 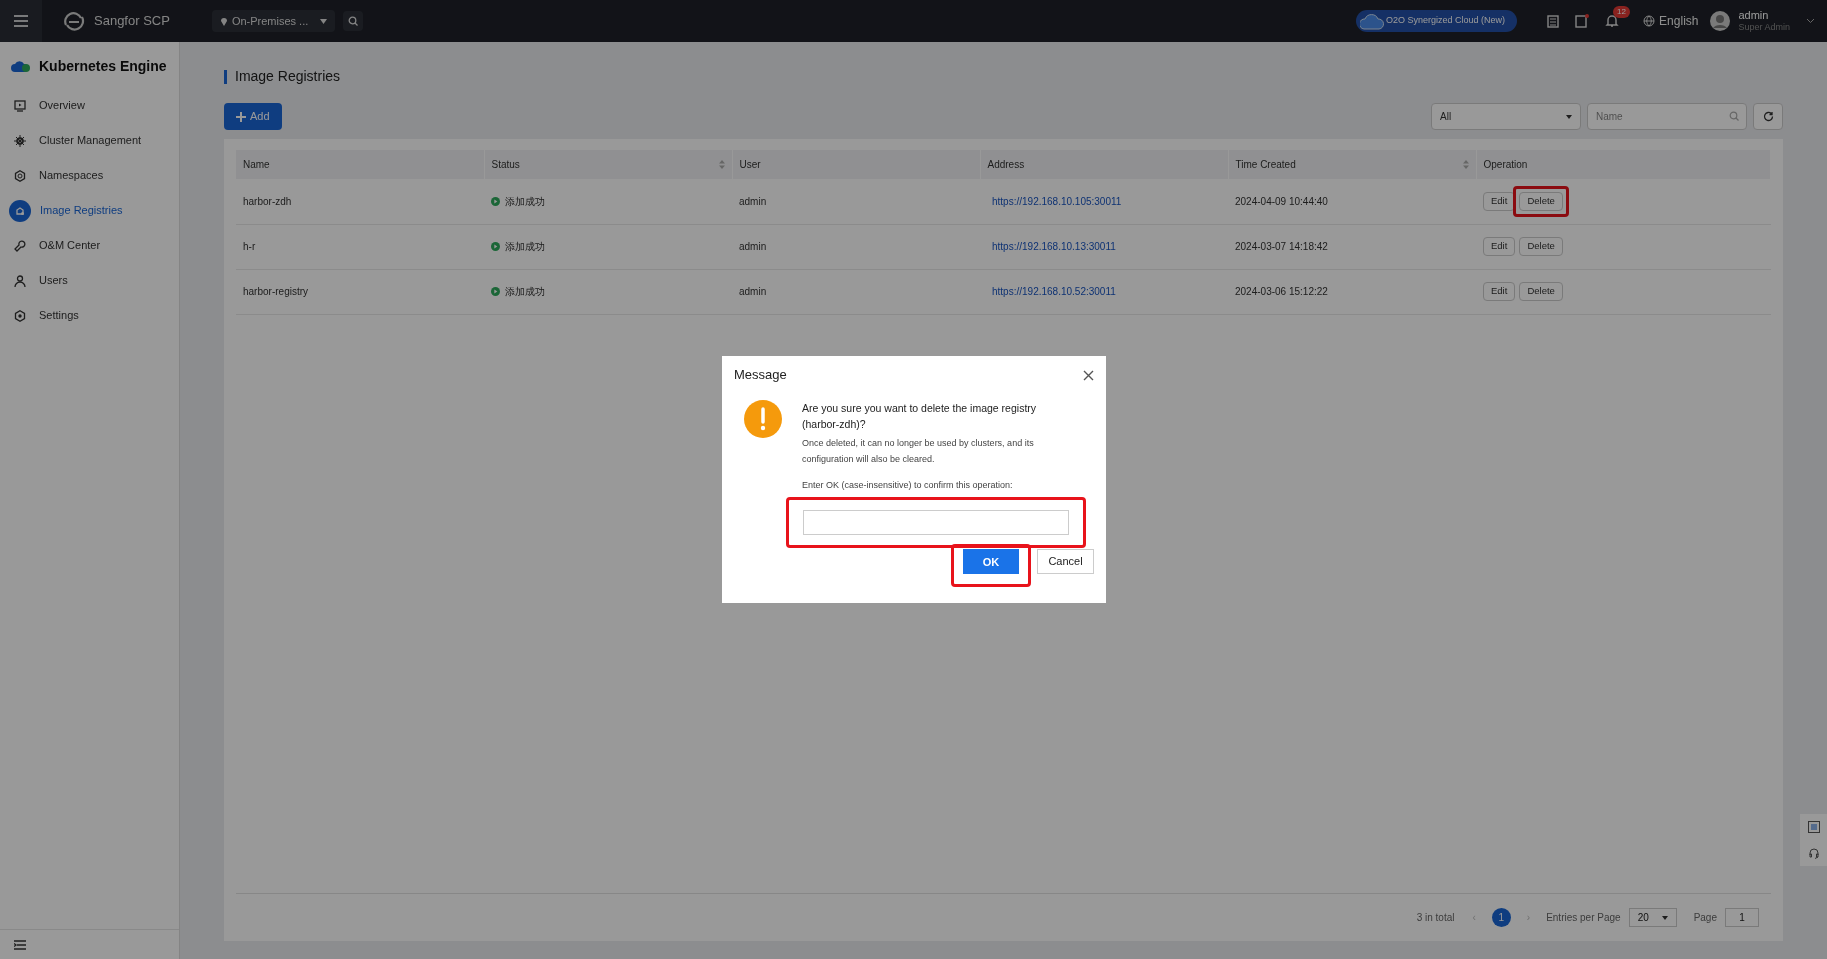 I want to click on address-link: https://192.168.10.52:30011, so click(x=1054, y=291).